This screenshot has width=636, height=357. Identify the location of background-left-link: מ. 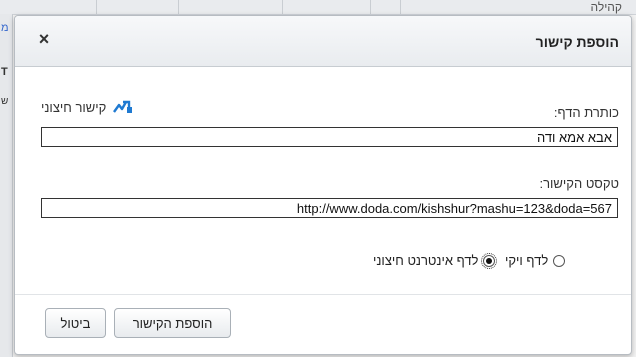
(5, 28).